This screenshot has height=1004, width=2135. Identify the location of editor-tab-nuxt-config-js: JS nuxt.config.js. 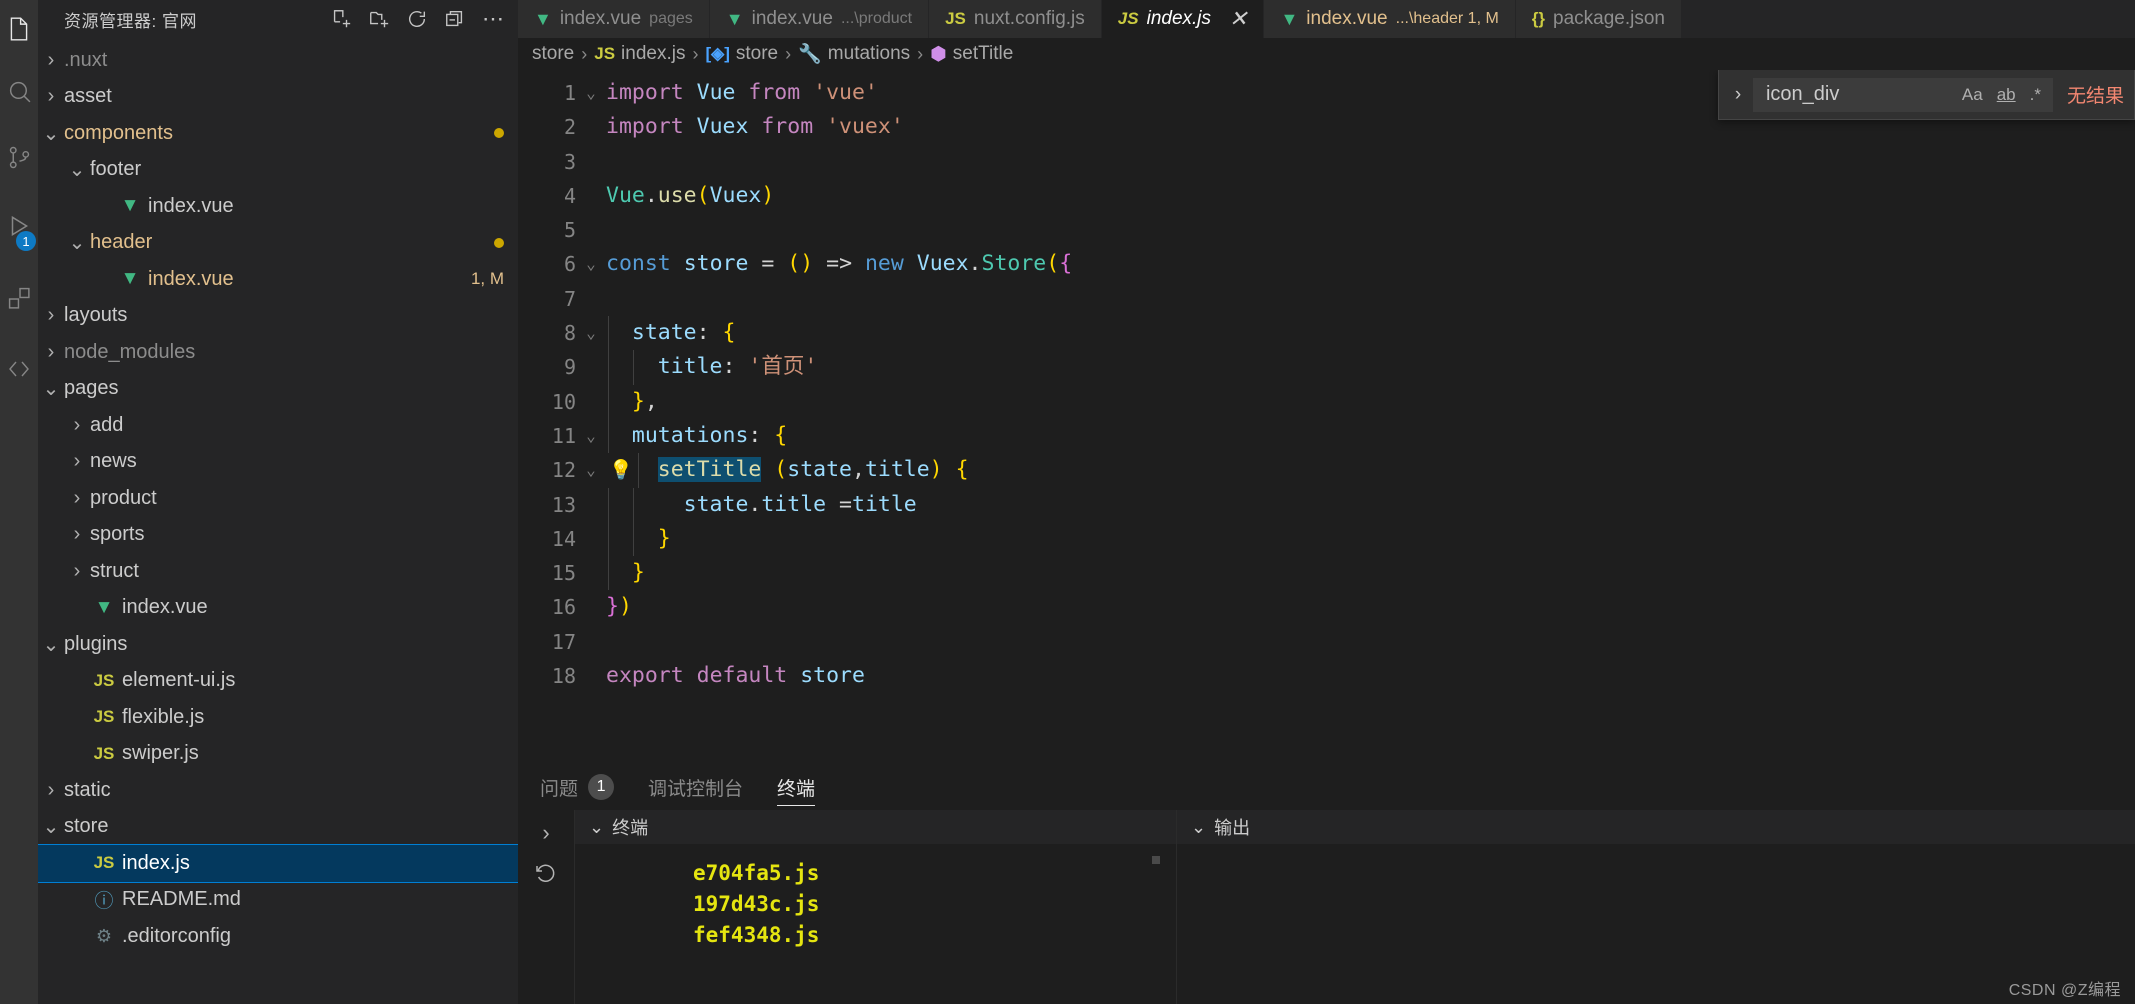
(1015, 19).